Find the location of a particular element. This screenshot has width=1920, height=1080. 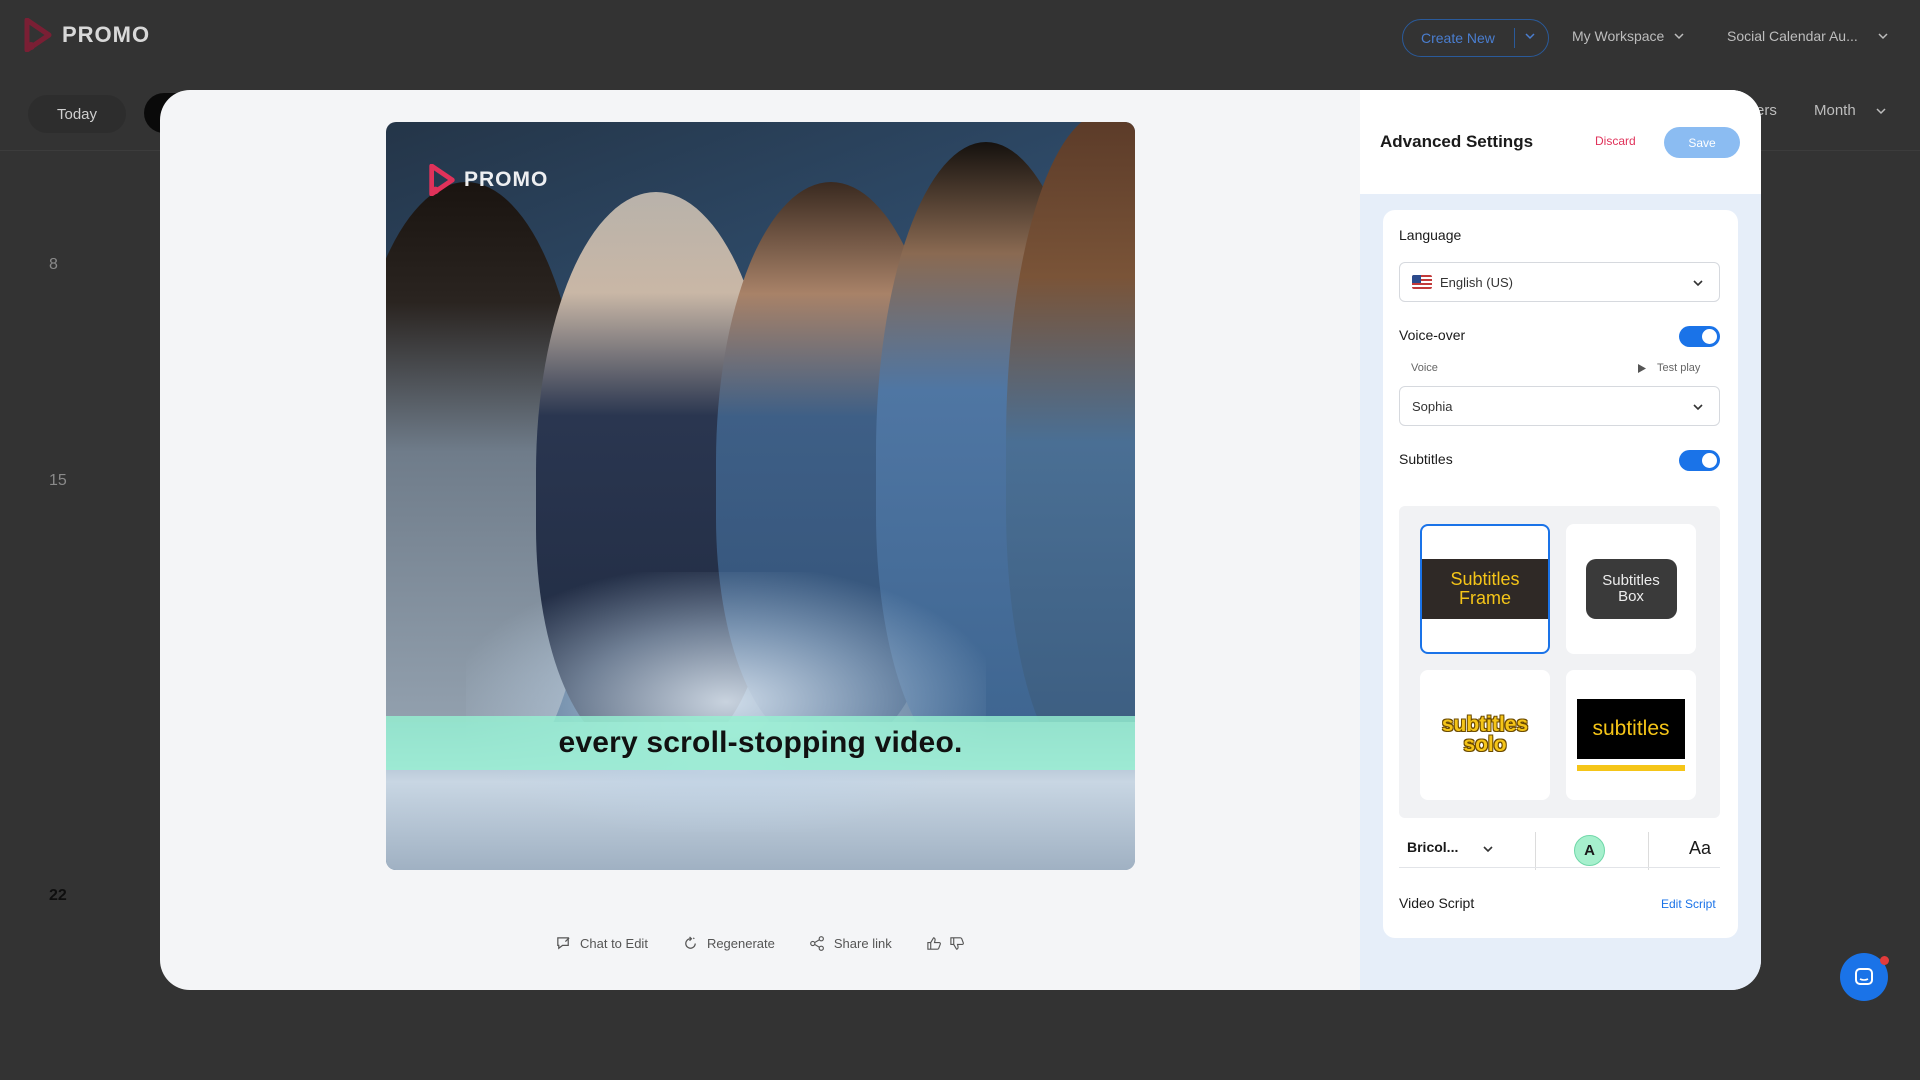

chat-to-edit-label: Chat to Edit is located at coordinates (614, 943).